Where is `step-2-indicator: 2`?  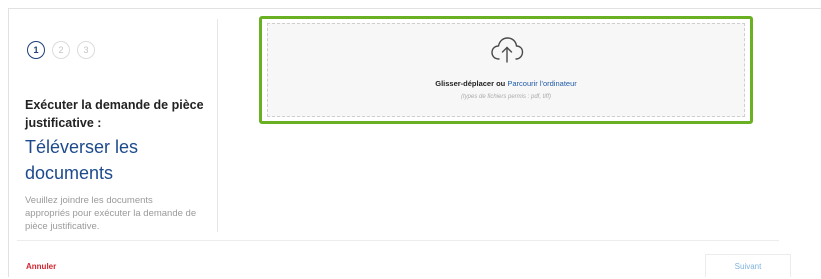 step-2-indicator: 2 is located at coordinates (61, 50).